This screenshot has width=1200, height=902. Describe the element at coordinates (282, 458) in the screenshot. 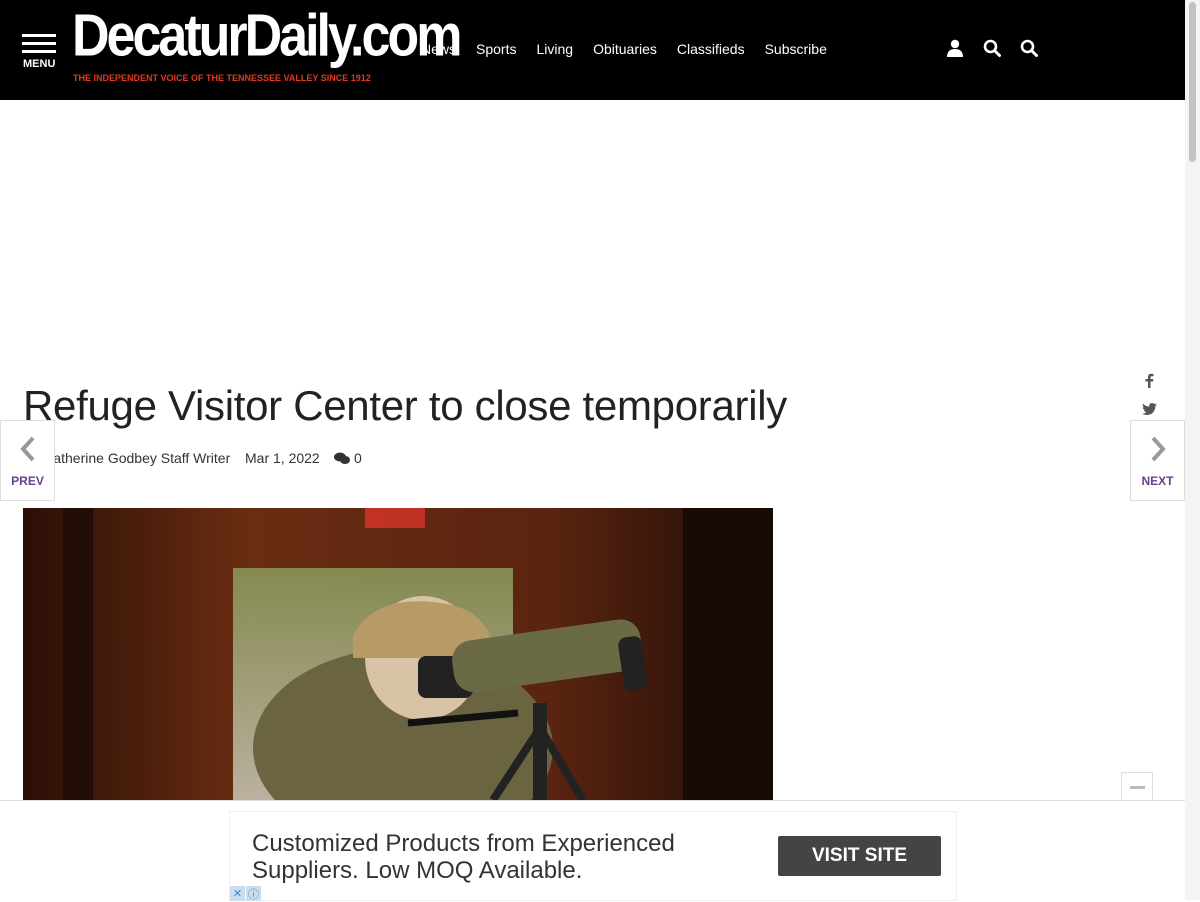

I see `publish-date: Mar 1, 2022` at that location.